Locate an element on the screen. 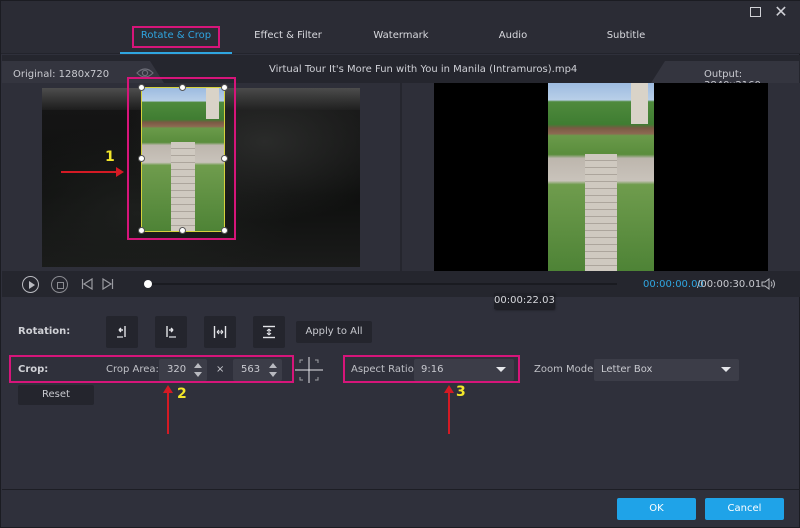 The height and width of the screenshot is (528, 800). annotation-number-3: 3 is located at coordinates (461, 392).